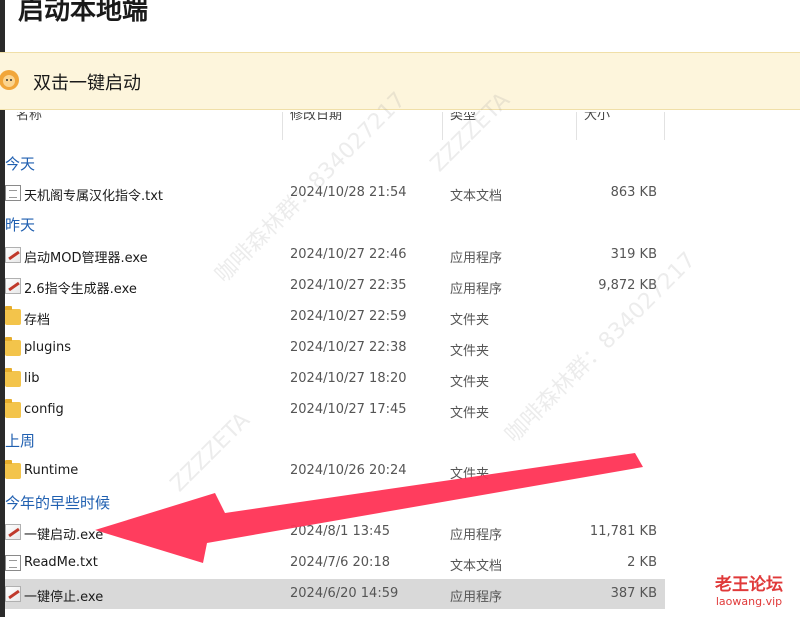  I want to click on file-name: ReadMe.txt, so click(61, 562).